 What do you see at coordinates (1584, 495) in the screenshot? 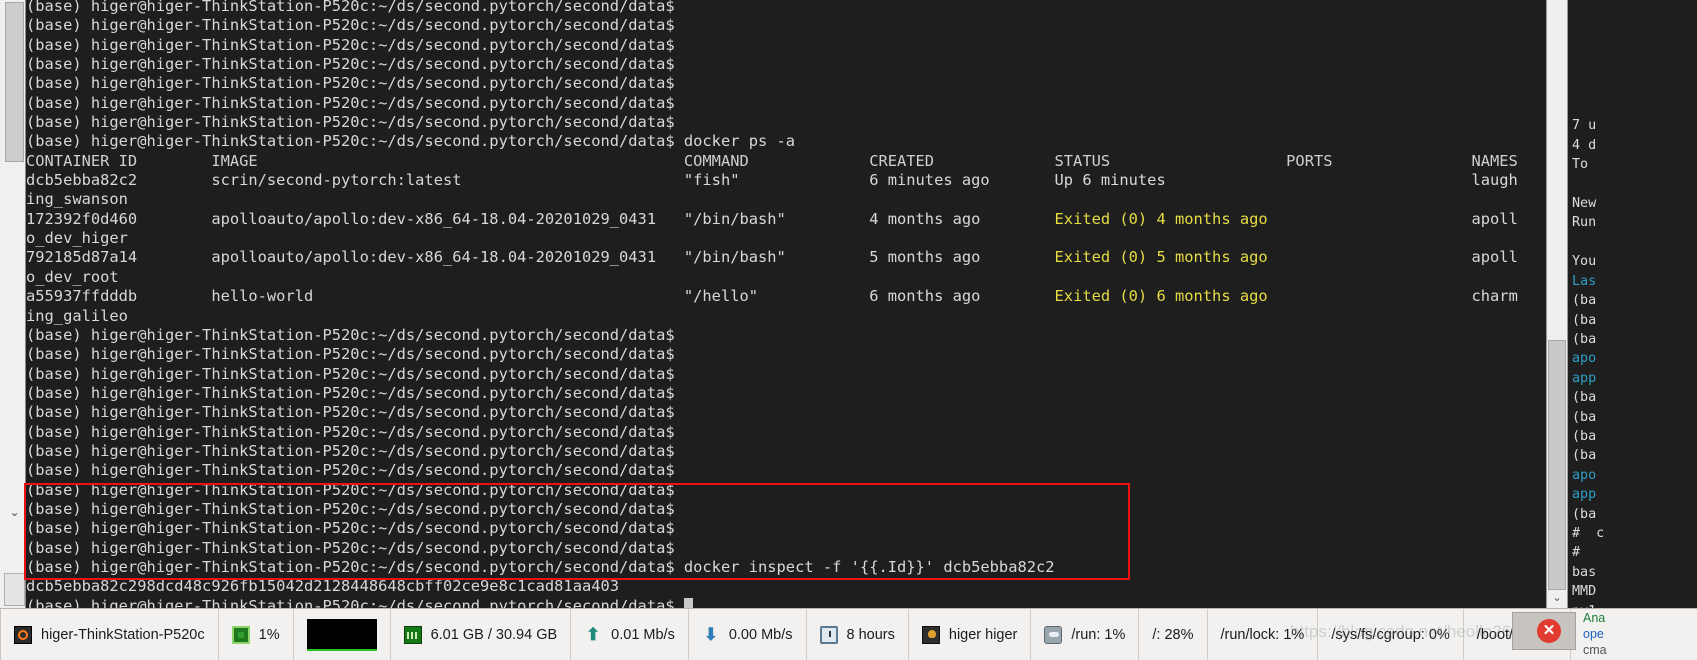
I see `background-terminal-line: app` at bounding box center [1584, 495].